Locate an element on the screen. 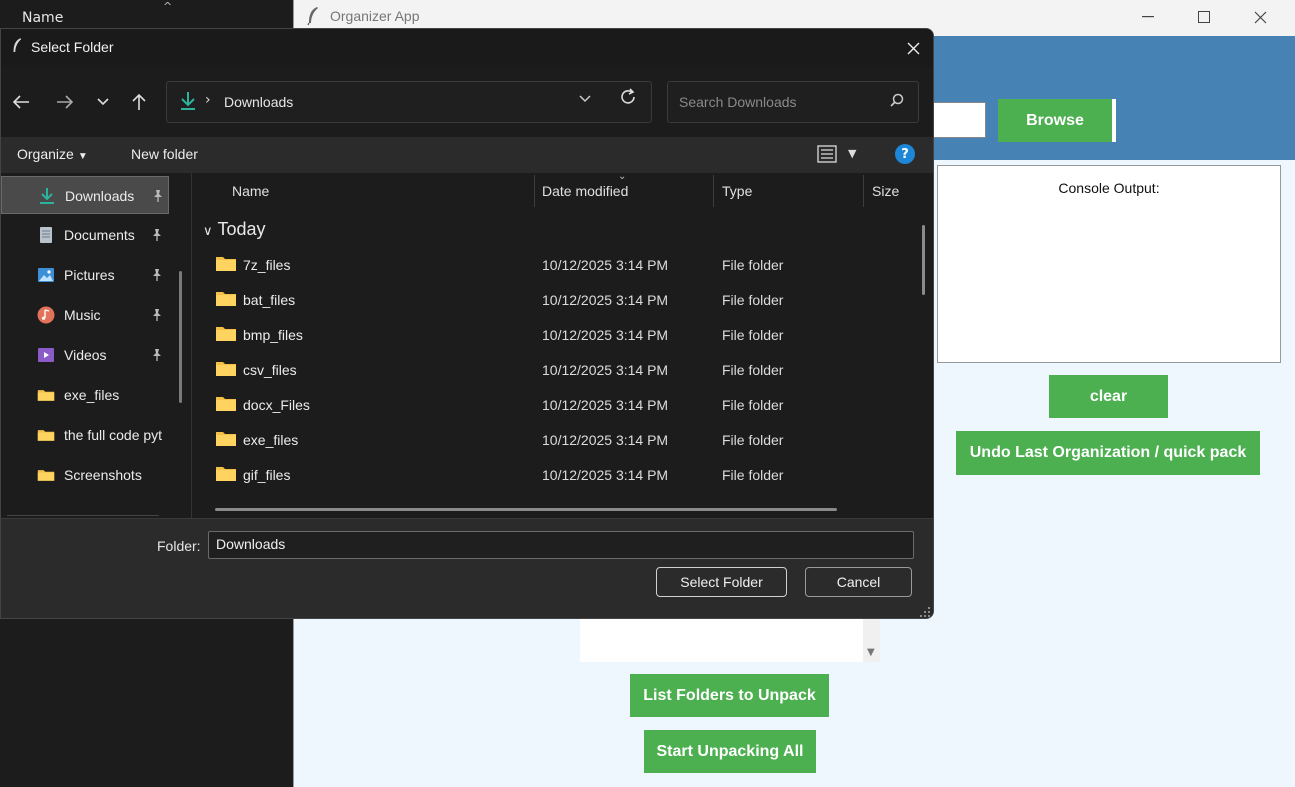 The image size is (1295, 787). maximize-button is located at coordinates (1204, 17).